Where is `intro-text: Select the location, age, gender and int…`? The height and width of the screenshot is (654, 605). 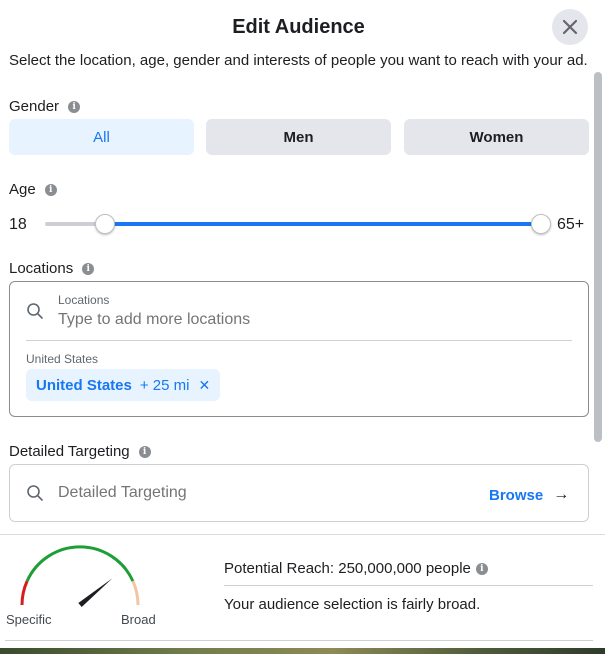 intro-text: Select the location, age, gender and int… is located at coordinates (298, 60).